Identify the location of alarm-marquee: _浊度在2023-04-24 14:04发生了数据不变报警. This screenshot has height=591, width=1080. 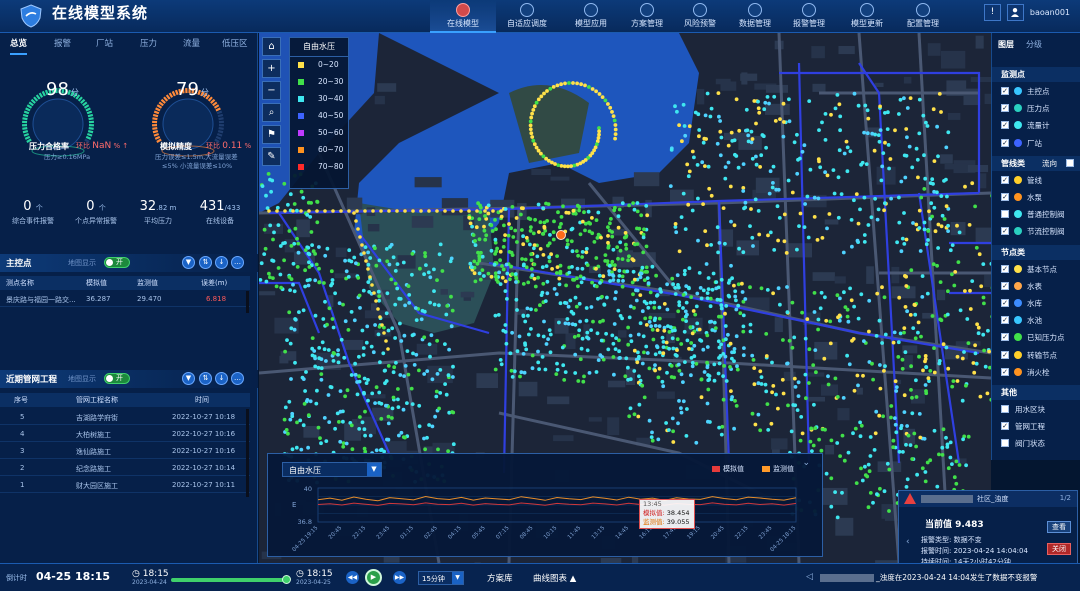
(956, 577).